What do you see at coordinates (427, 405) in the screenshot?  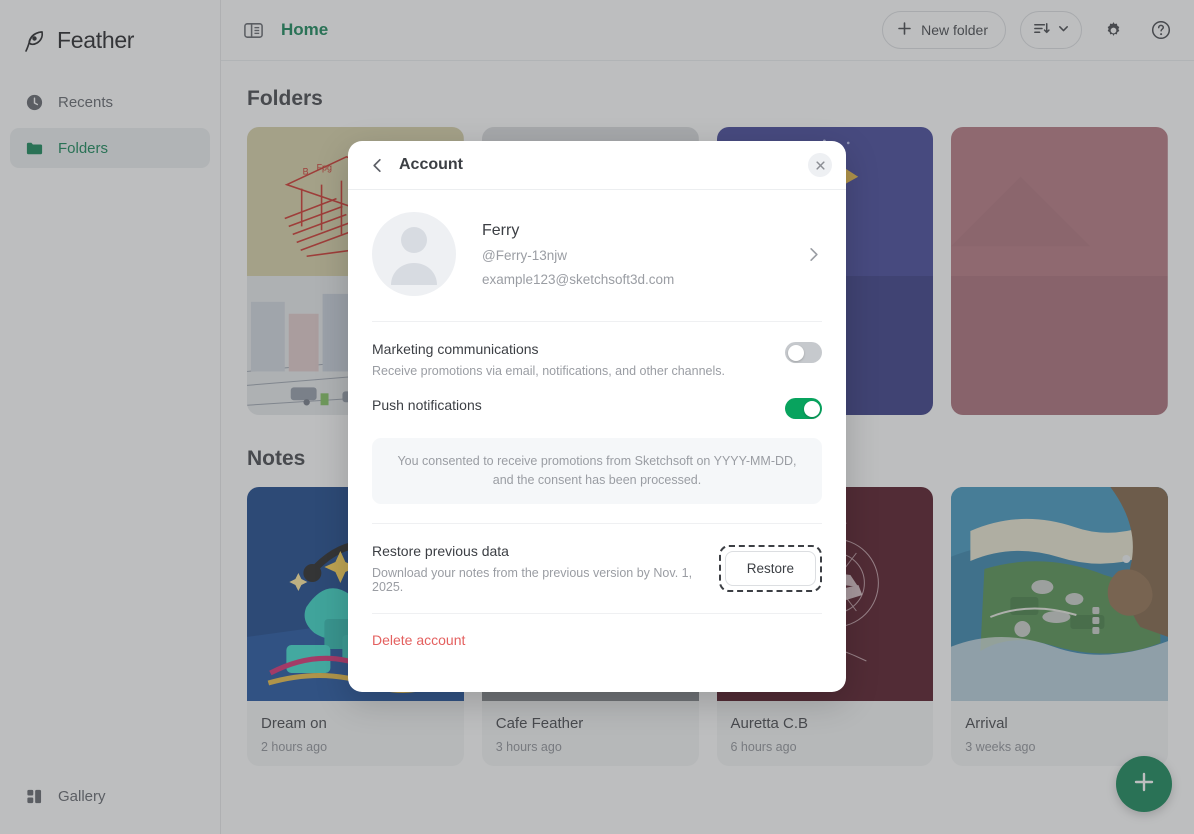 I see `setting-label: Push notifications` at bounding box center [427, 405].